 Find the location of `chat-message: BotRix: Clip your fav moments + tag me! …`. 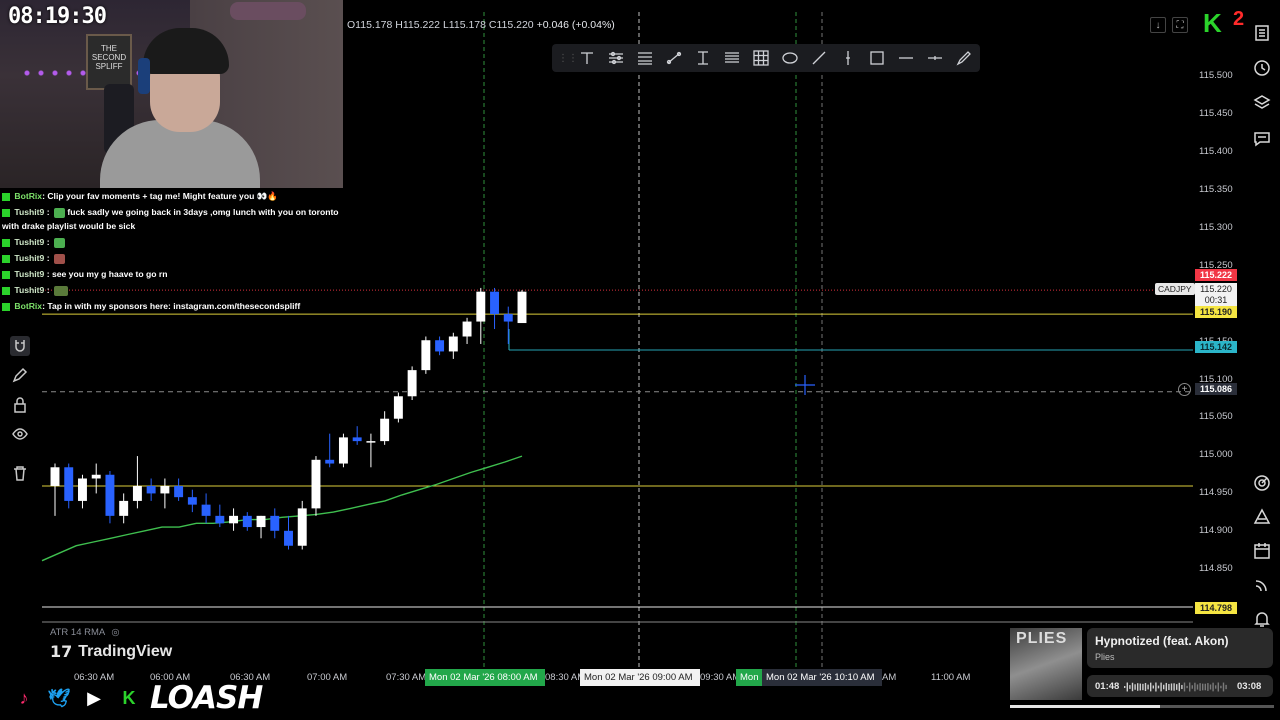

chat-message: BotRix: Clip your fav moments + tag me! … is located at coordinates (172, 196).